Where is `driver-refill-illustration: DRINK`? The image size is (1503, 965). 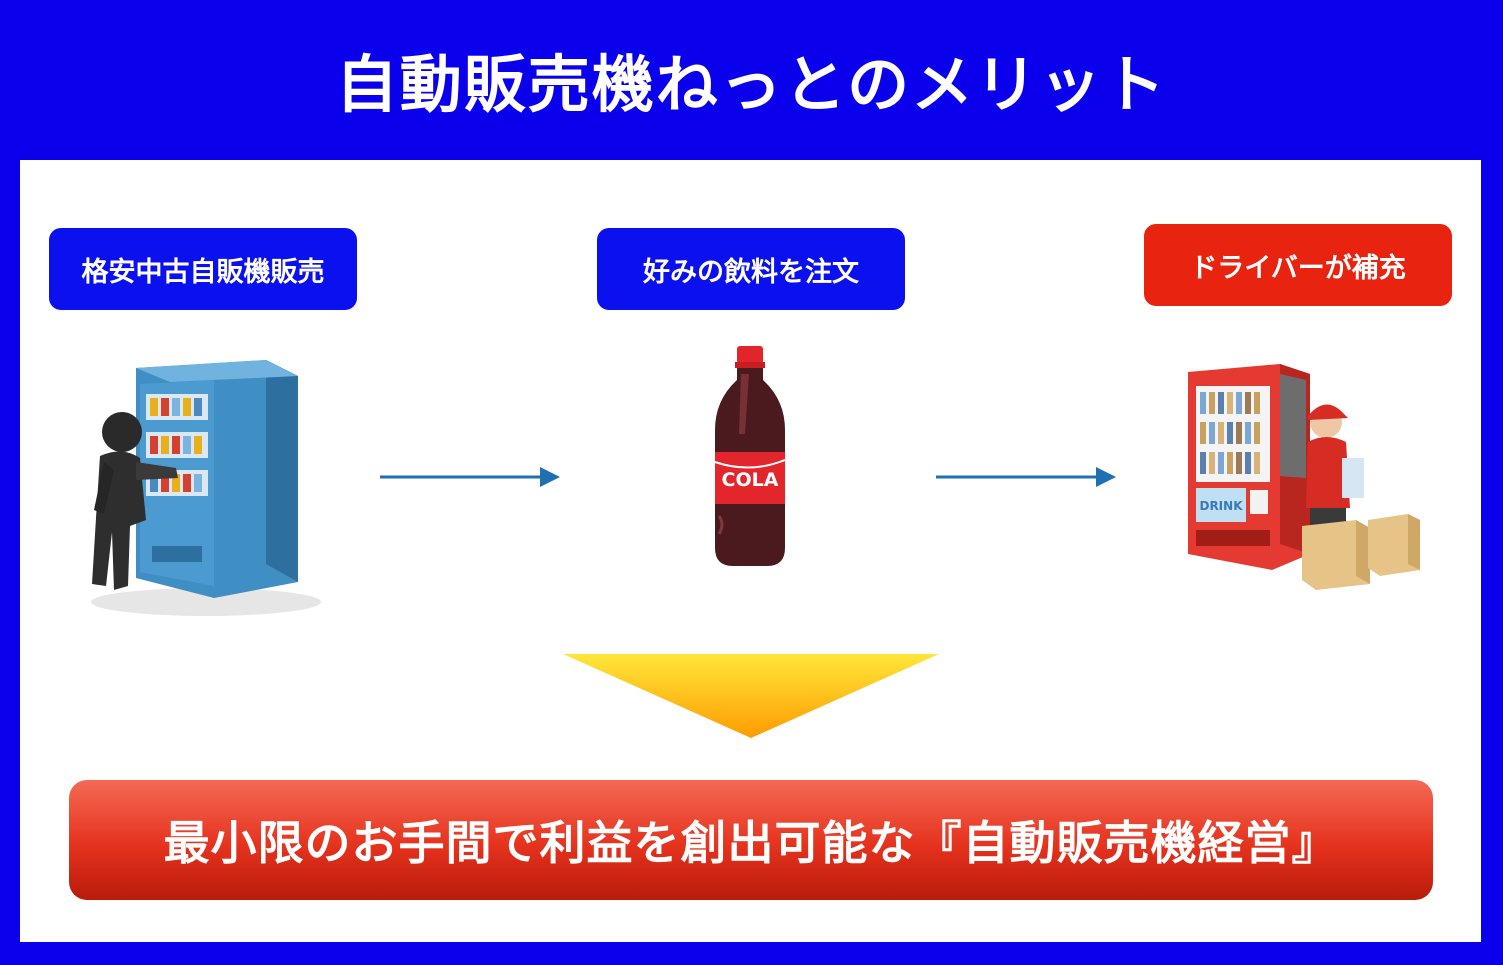 driver-refill-illustration: DRINK is located at coordinates (1304, 477).